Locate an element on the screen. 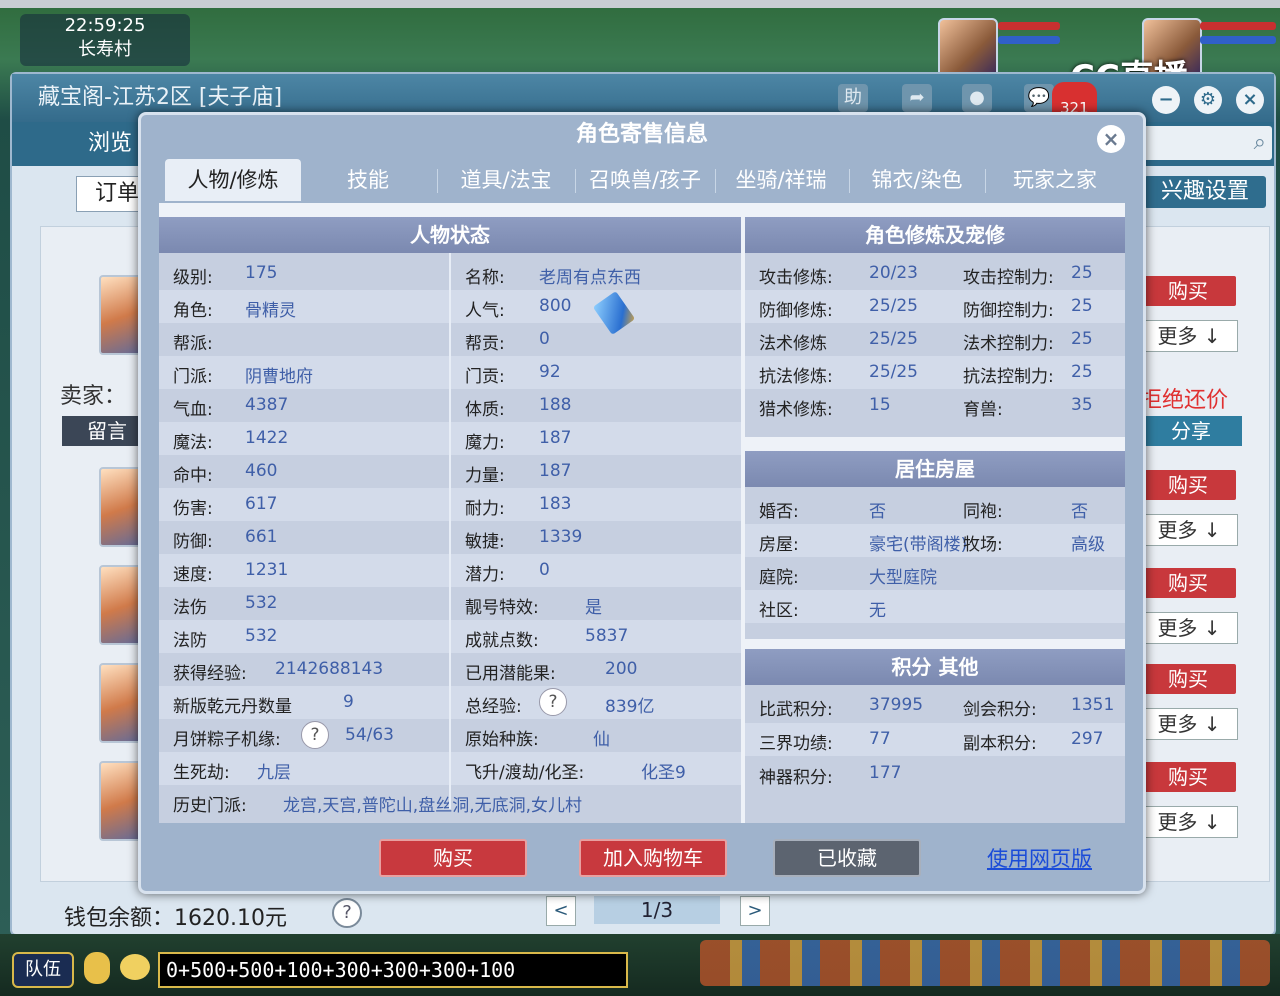  modal-close-icon: × is located at coordinates (1111, 139).